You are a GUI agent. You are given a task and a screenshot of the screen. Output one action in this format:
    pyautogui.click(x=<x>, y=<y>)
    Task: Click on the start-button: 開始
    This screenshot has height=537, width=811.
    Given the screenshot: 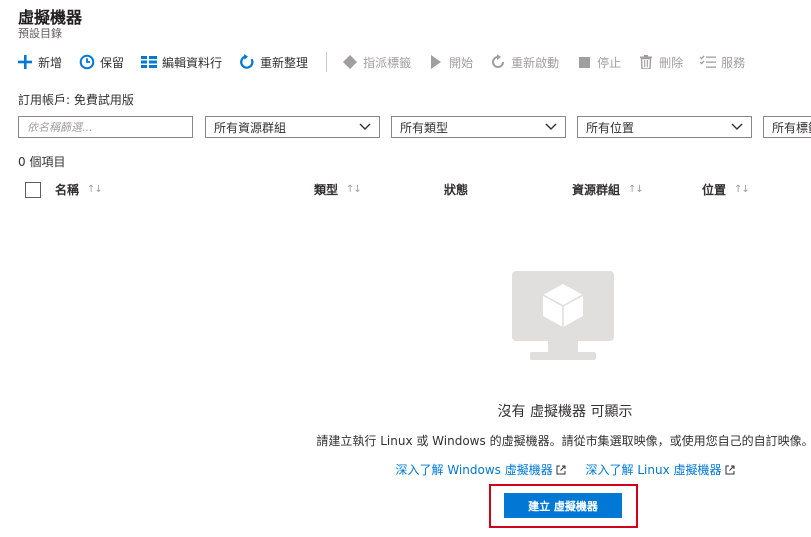 What is the action you would take?
    pyautogui.click(x=450, y=62)
    